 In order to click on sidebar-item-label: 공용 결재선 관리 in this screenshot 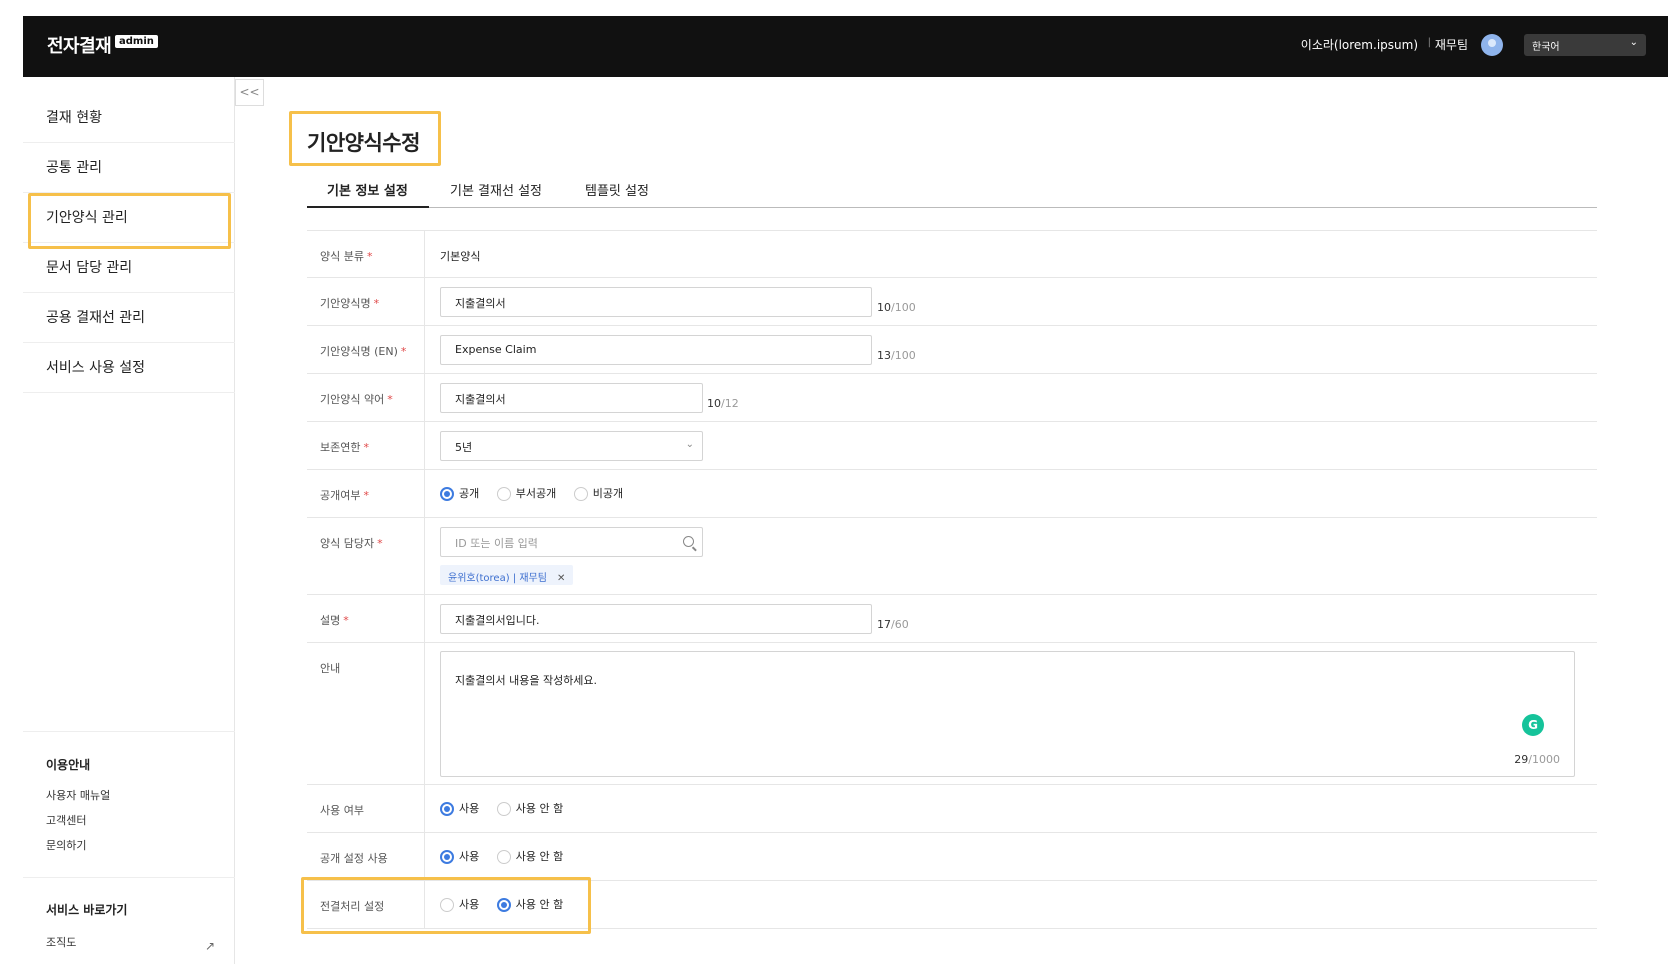, I will do `click(96, 318)`.